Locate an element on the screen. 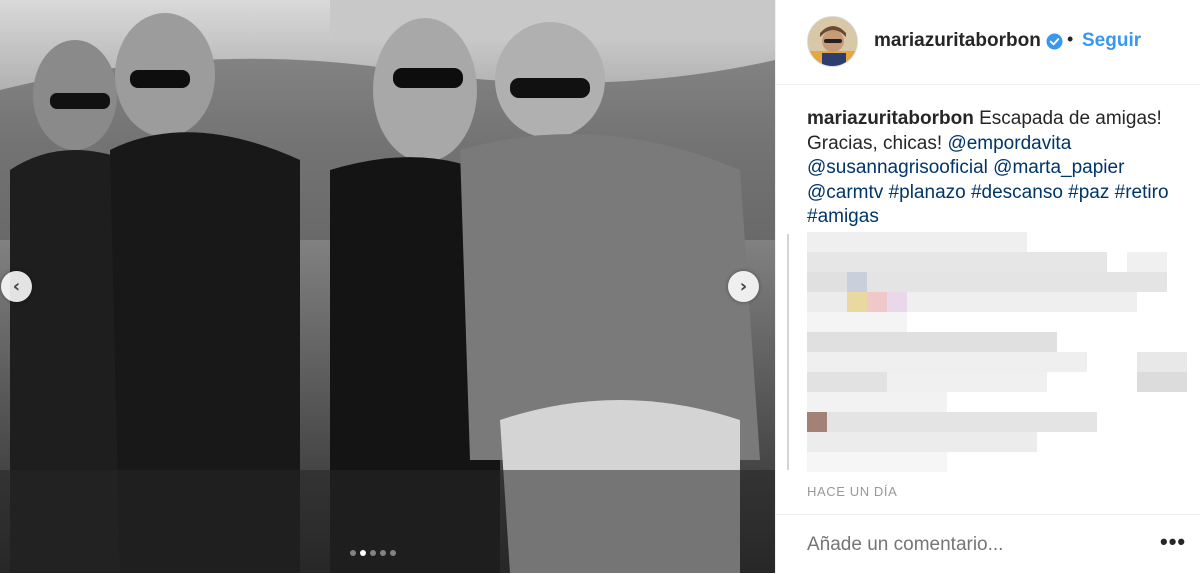  chevron-left-icon: ‹ is located at coordinates (16, 286).